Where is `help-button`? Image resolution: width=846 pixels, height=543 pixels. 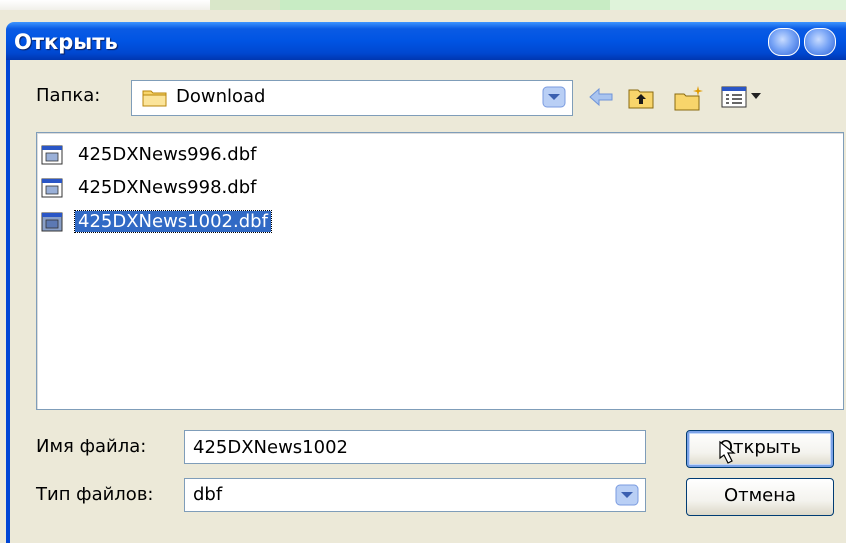 help-button is located at coordinates (784, 42).